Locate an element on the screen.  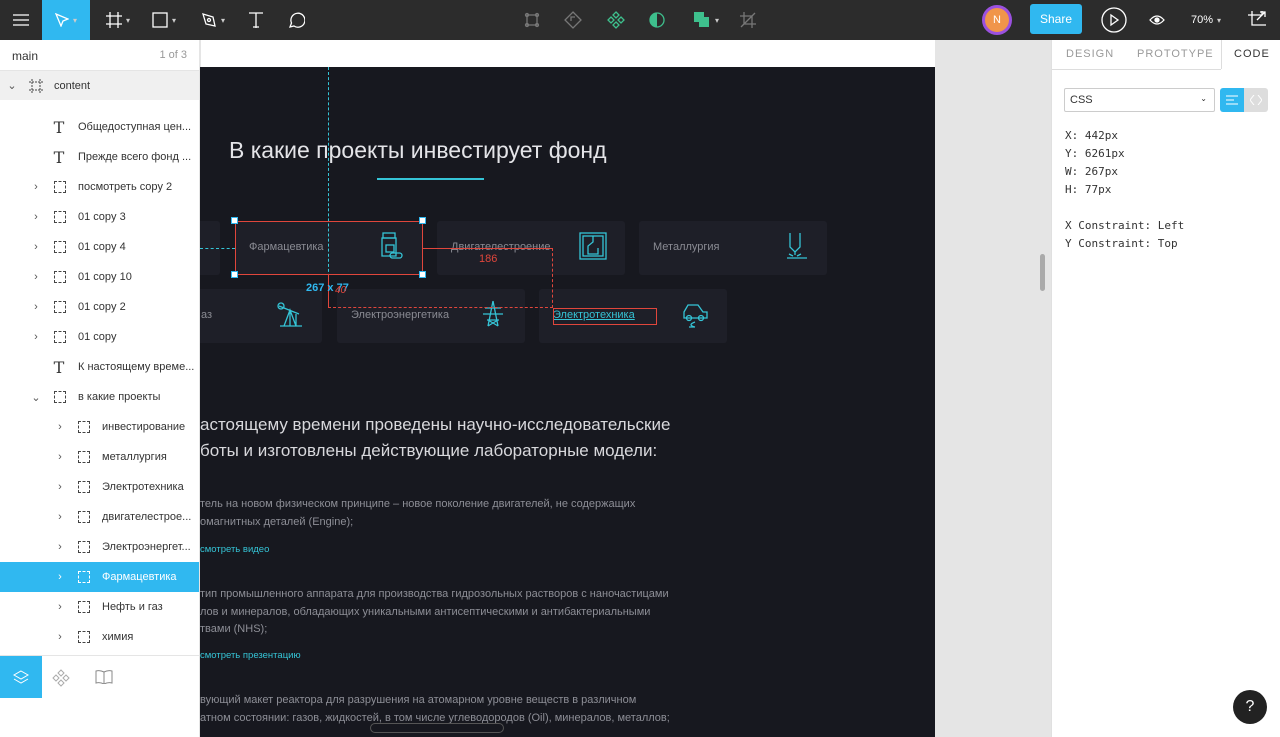
section-heading: В какие проекты инвестирует фонд is located at coordinates (418, 150).